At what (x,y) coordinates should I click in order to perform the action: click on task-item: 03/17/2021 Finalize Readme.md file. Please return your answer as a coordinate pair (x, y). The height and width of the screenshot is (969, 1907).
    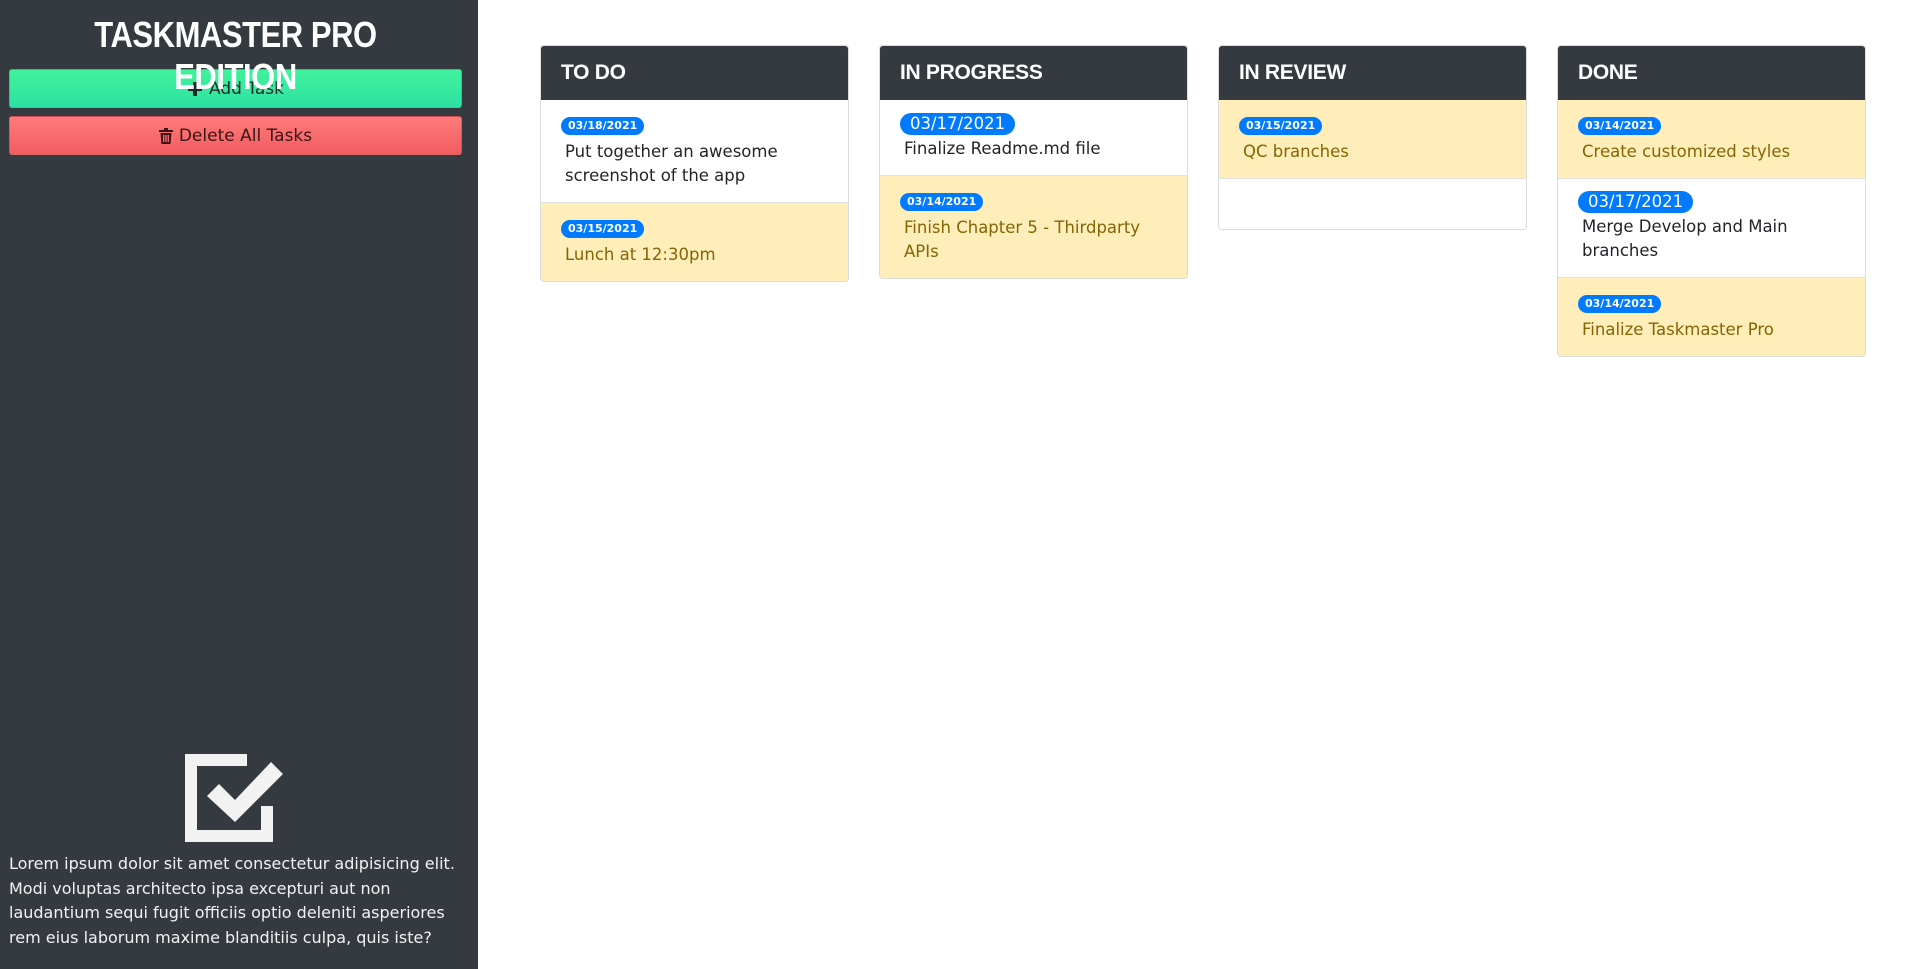
    Looking at the image, I should click on (1033, 138).